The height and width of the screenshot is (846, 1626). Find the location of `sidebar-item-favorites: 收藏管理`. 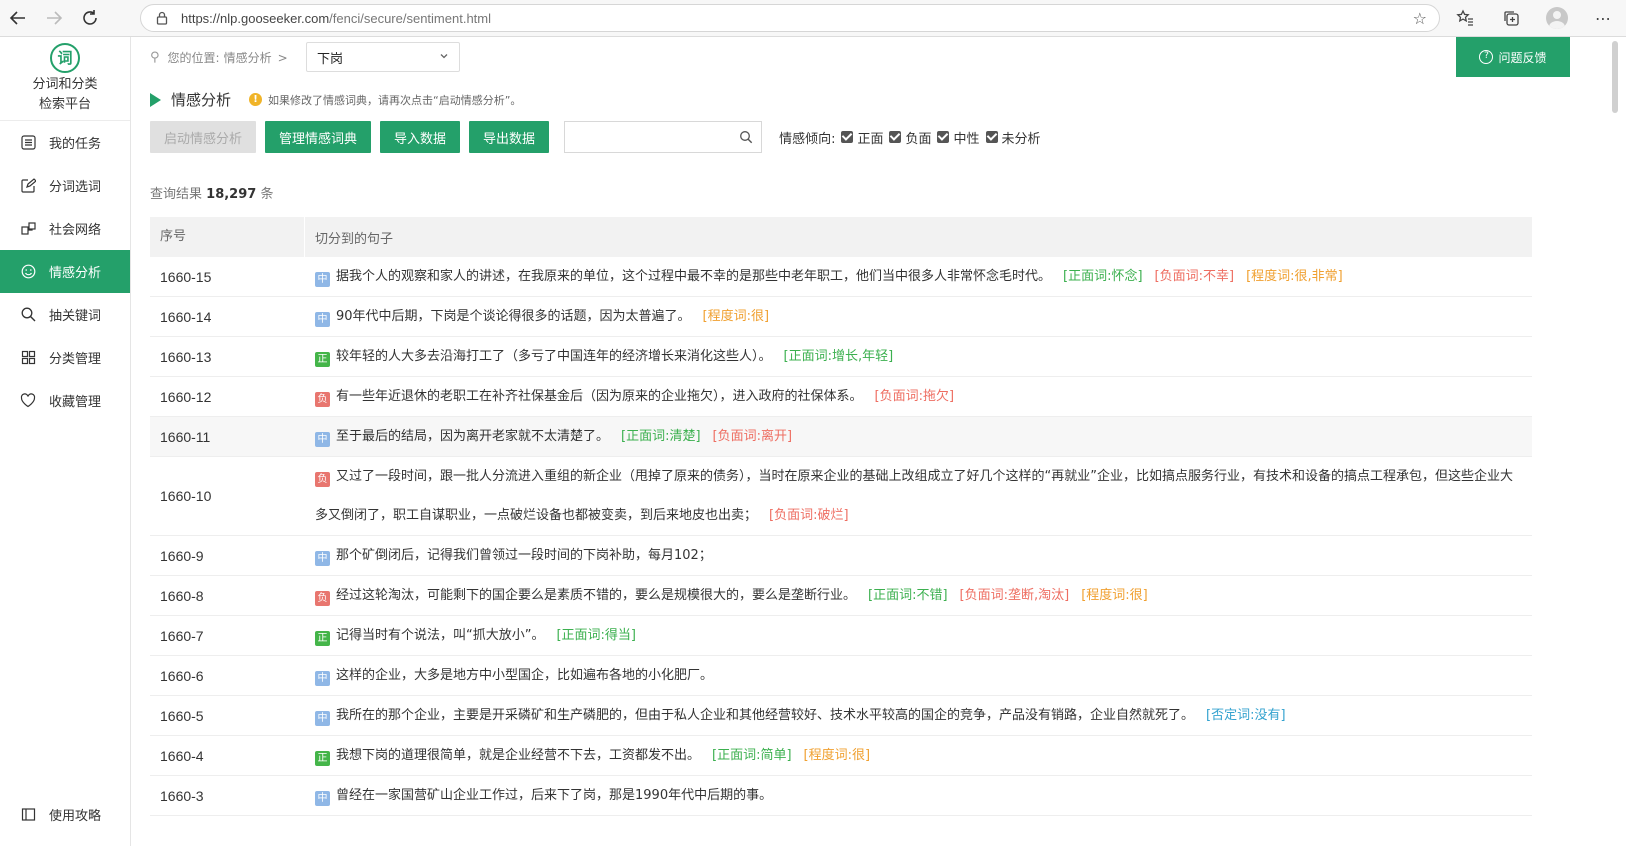

sidebar-item-favorites: 收藏管理 is located at coordinates (65, 400).